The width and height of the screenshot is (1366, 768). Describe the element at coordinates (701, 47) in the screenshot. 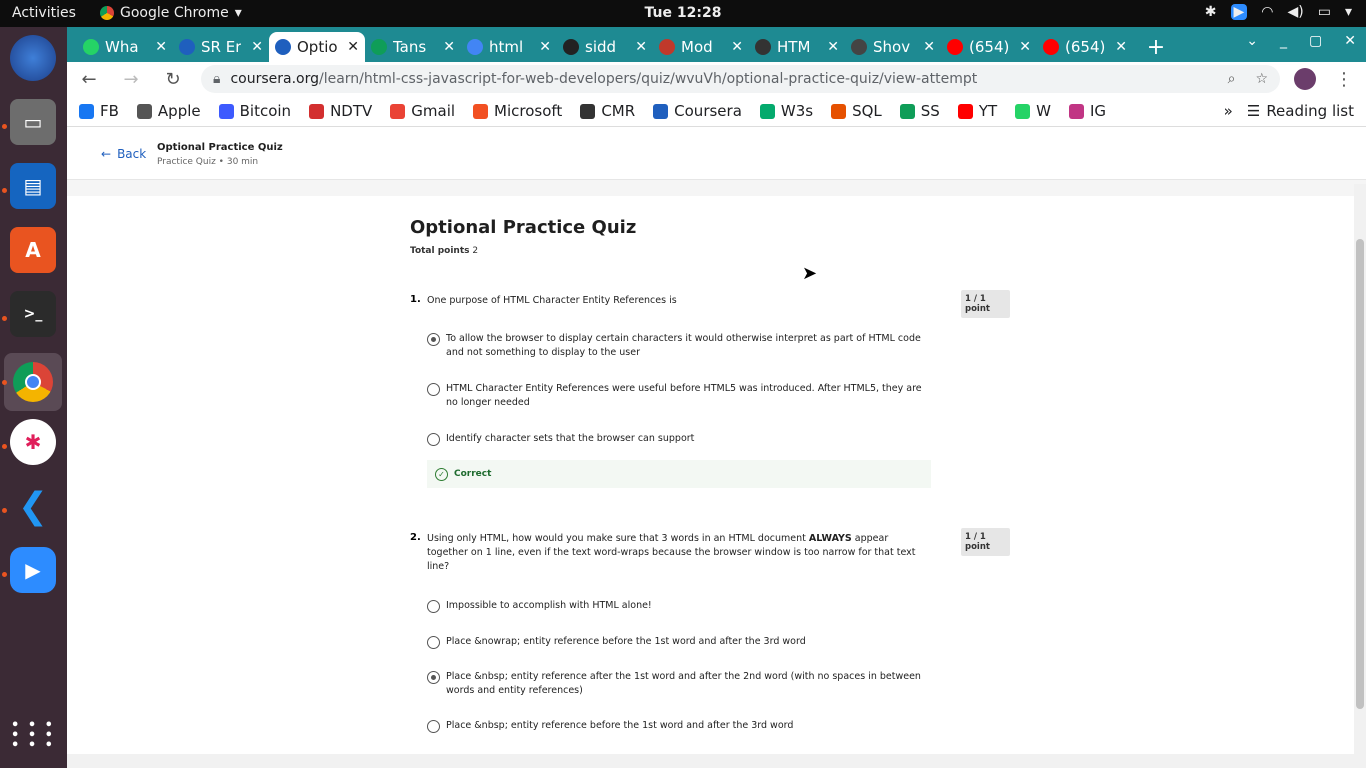

I see `browser-tab: Mod ✕` at that location.